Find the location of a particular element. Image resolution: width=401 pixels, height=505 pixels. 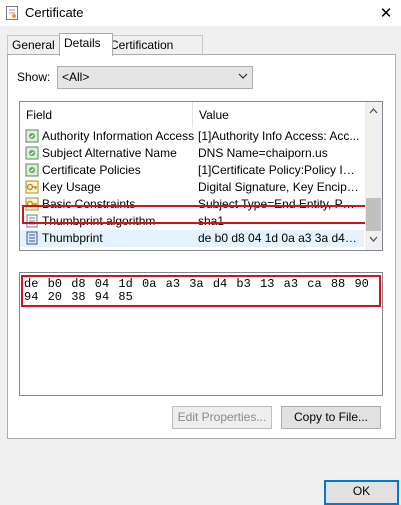

close-icon: ✕ is located at coordinates (386, 13).